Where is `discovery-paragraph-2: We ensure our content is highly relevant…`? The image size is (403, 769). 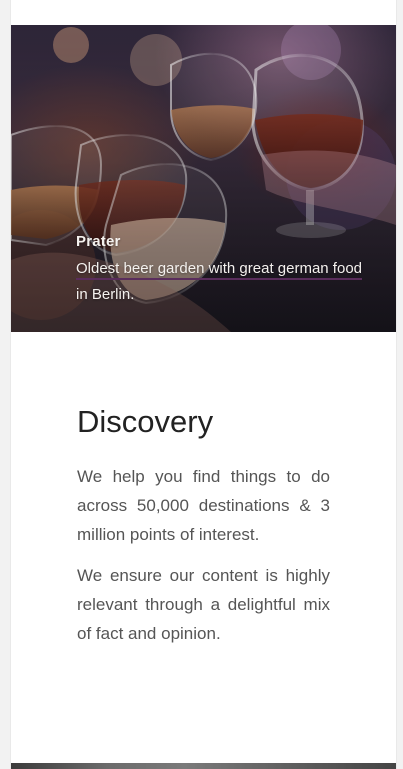
discovery-paragraph-2: We ensure our content is highly relevant… is located at coordinates (203, 604).